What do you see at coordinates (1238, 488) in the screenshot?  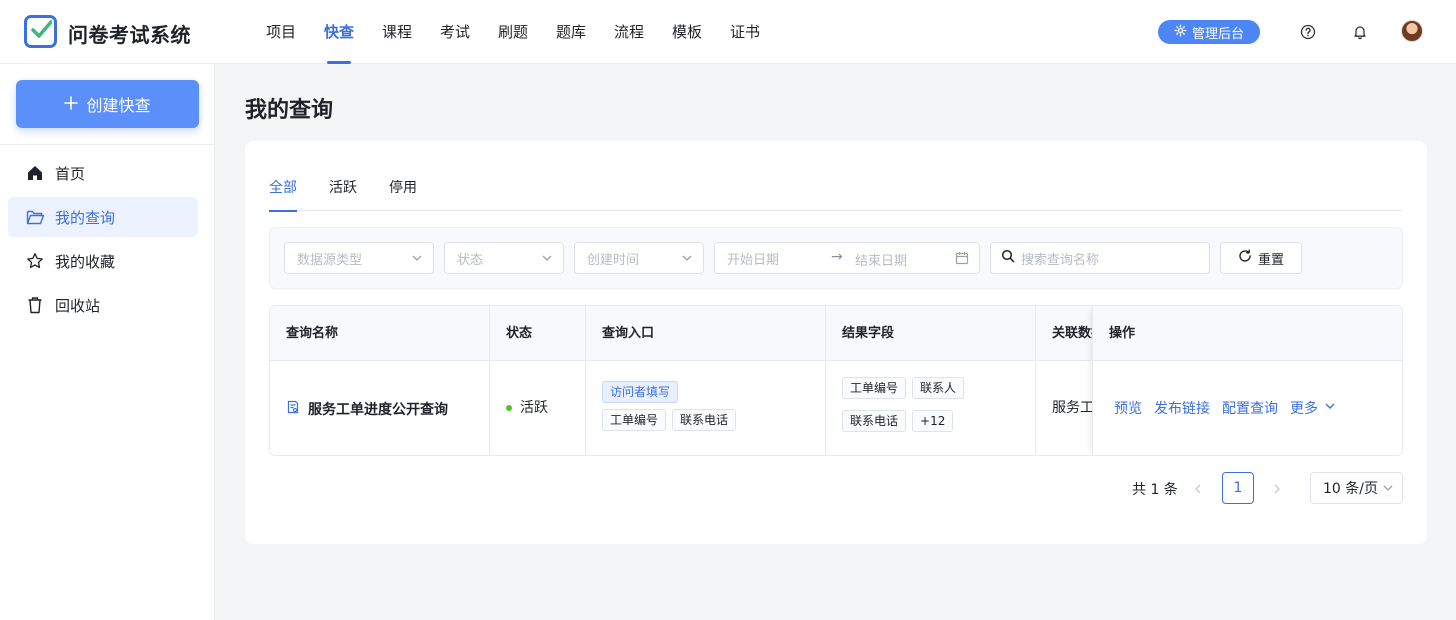 I see `pagination-current-page: 1` at bounding box center [1238, 488].